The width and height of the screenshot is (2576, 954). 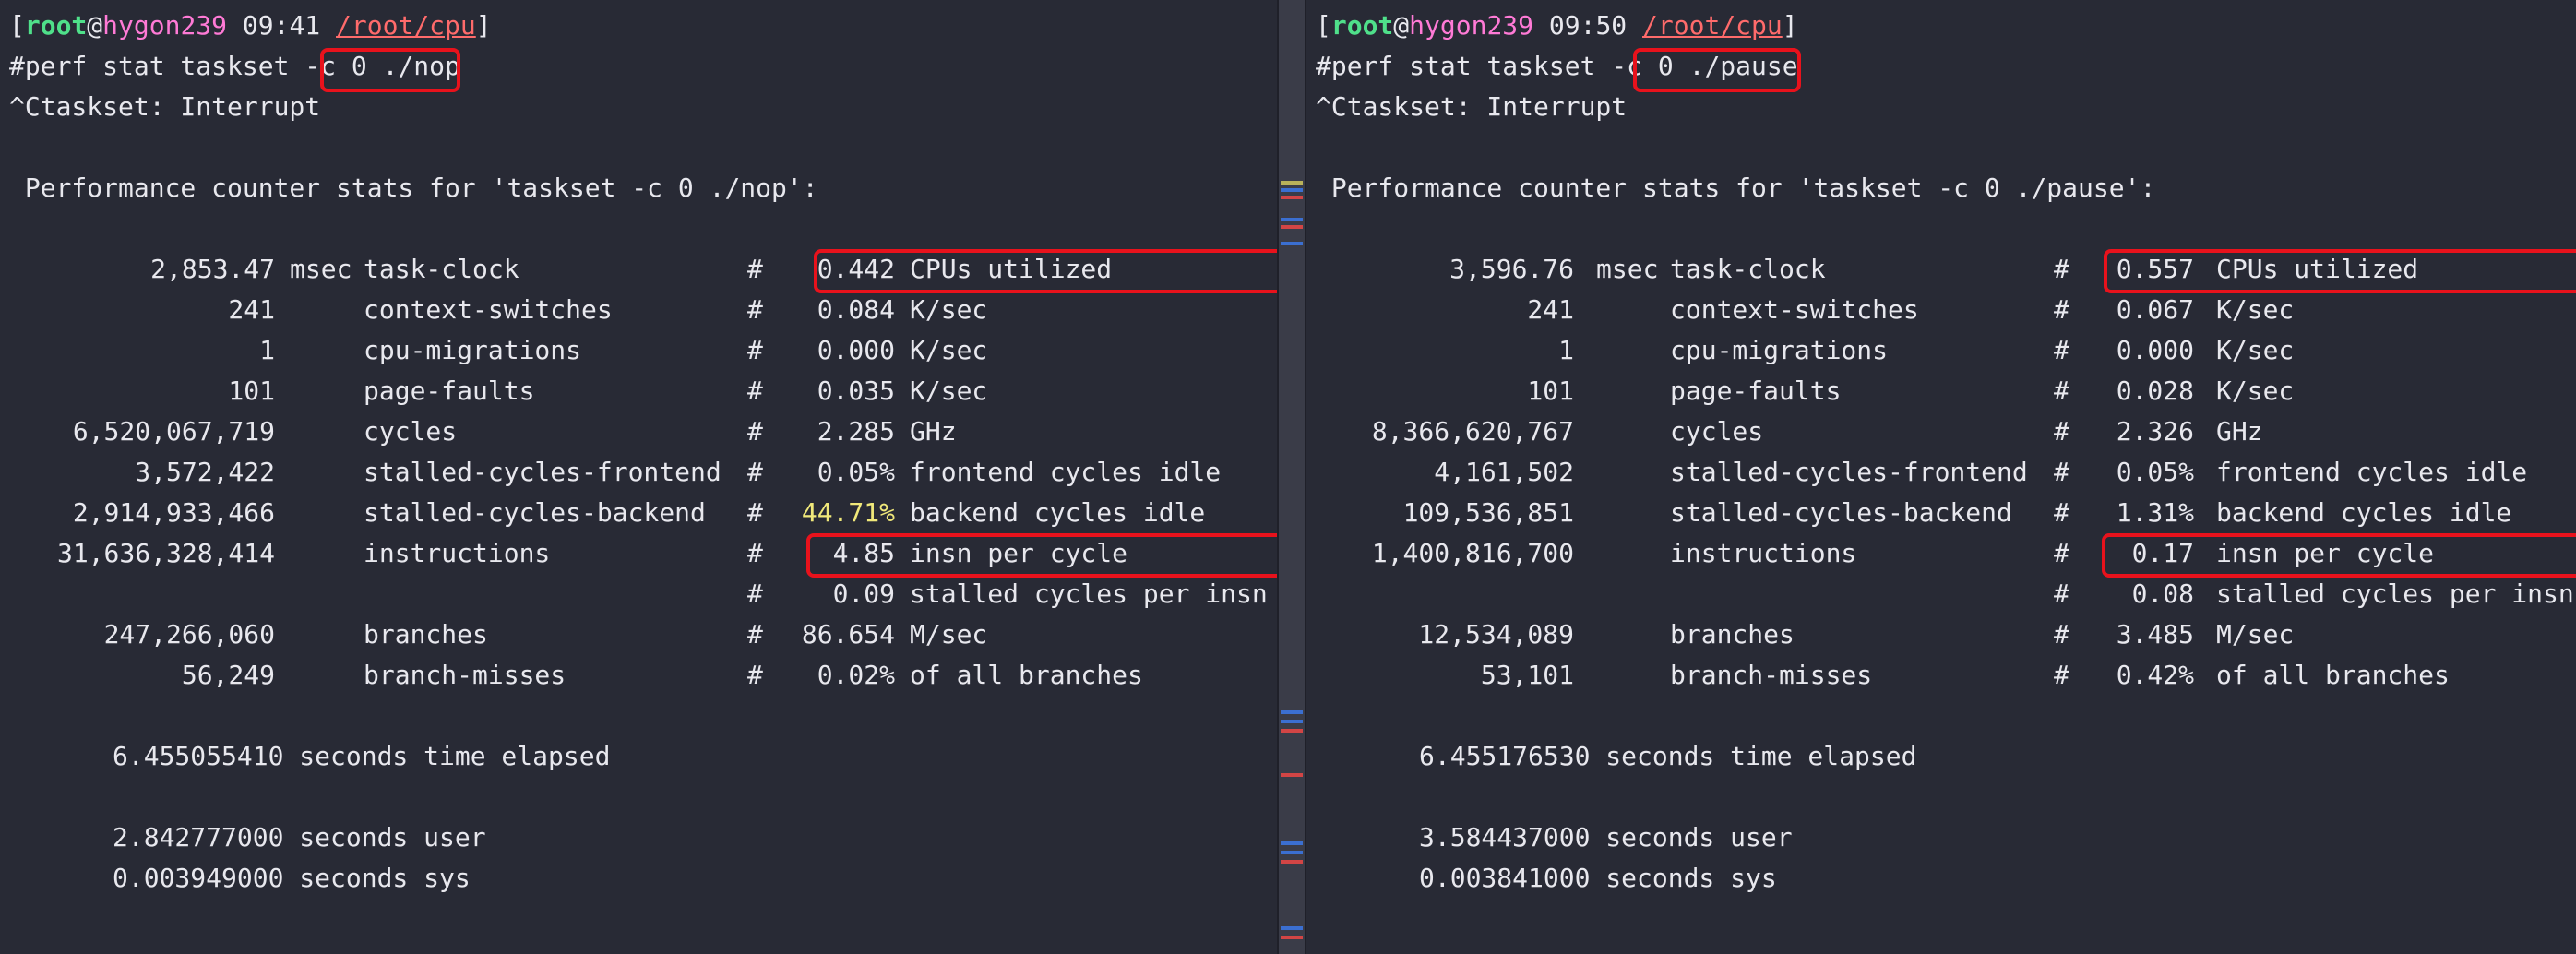 What do you see at coordinates (1488, 512) in the screenshot?
I see `counter-value: 109,536,851` at bounding box center [1488, 512].